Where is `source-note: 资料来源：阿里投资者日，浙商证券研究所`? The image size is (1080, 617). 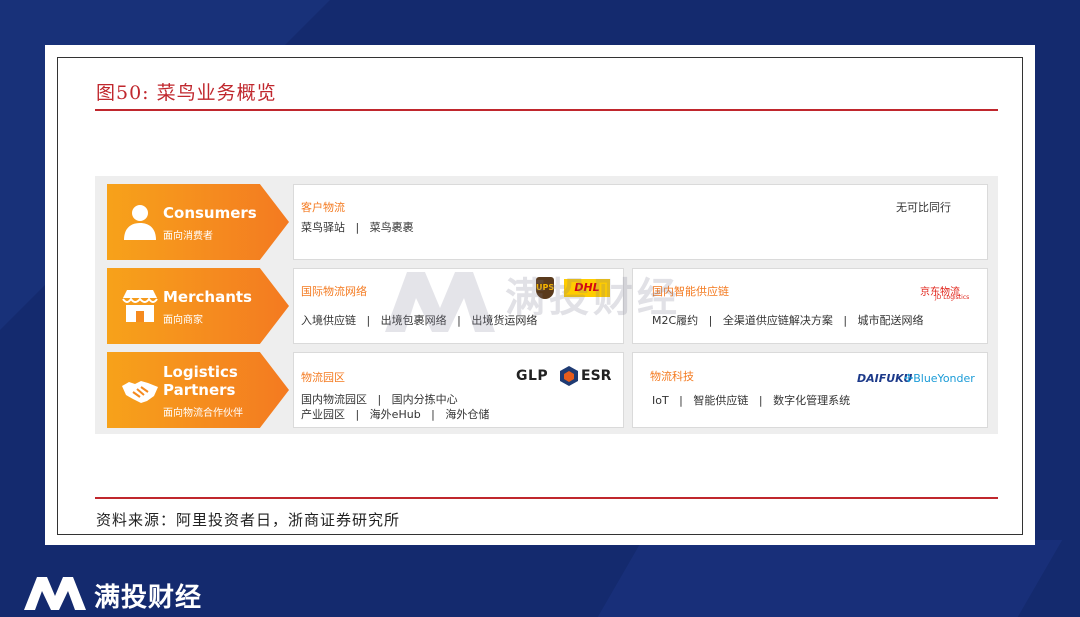
source-note: 资料来源：阿里投资者日，浙商证券研究所 is located at coordinates (248, 520).